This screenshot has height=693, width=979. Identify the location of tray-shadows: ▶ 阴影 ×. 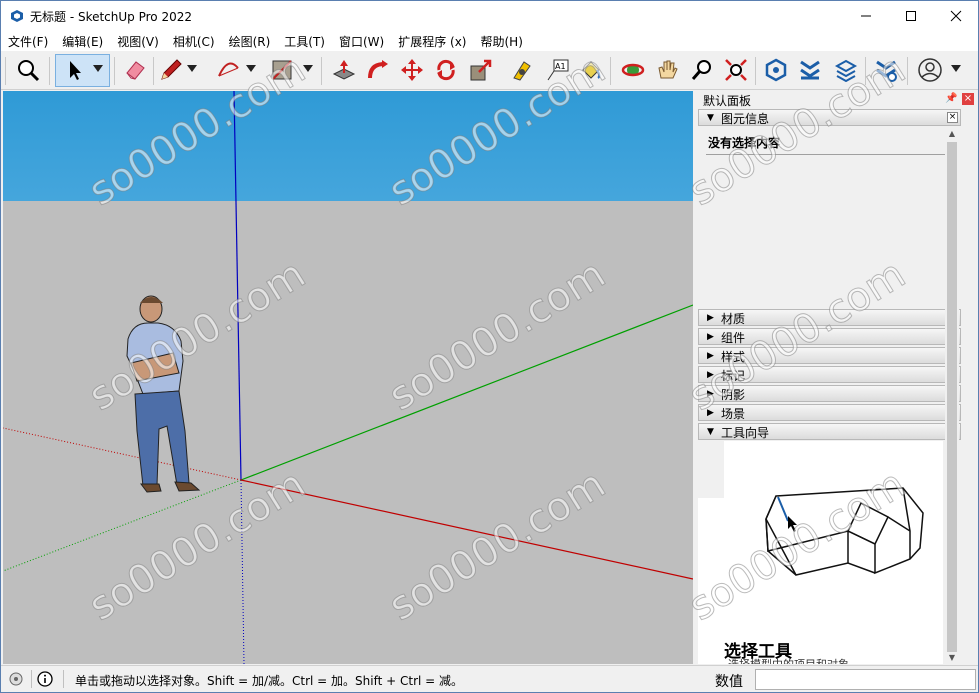
(829, 393).